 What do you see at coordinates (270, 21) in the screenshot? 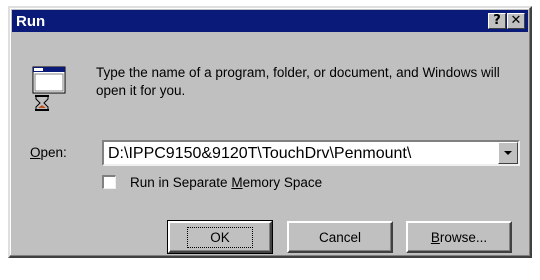
I see `title-bar: Run ? ✕` at bounding box center [270, 21].